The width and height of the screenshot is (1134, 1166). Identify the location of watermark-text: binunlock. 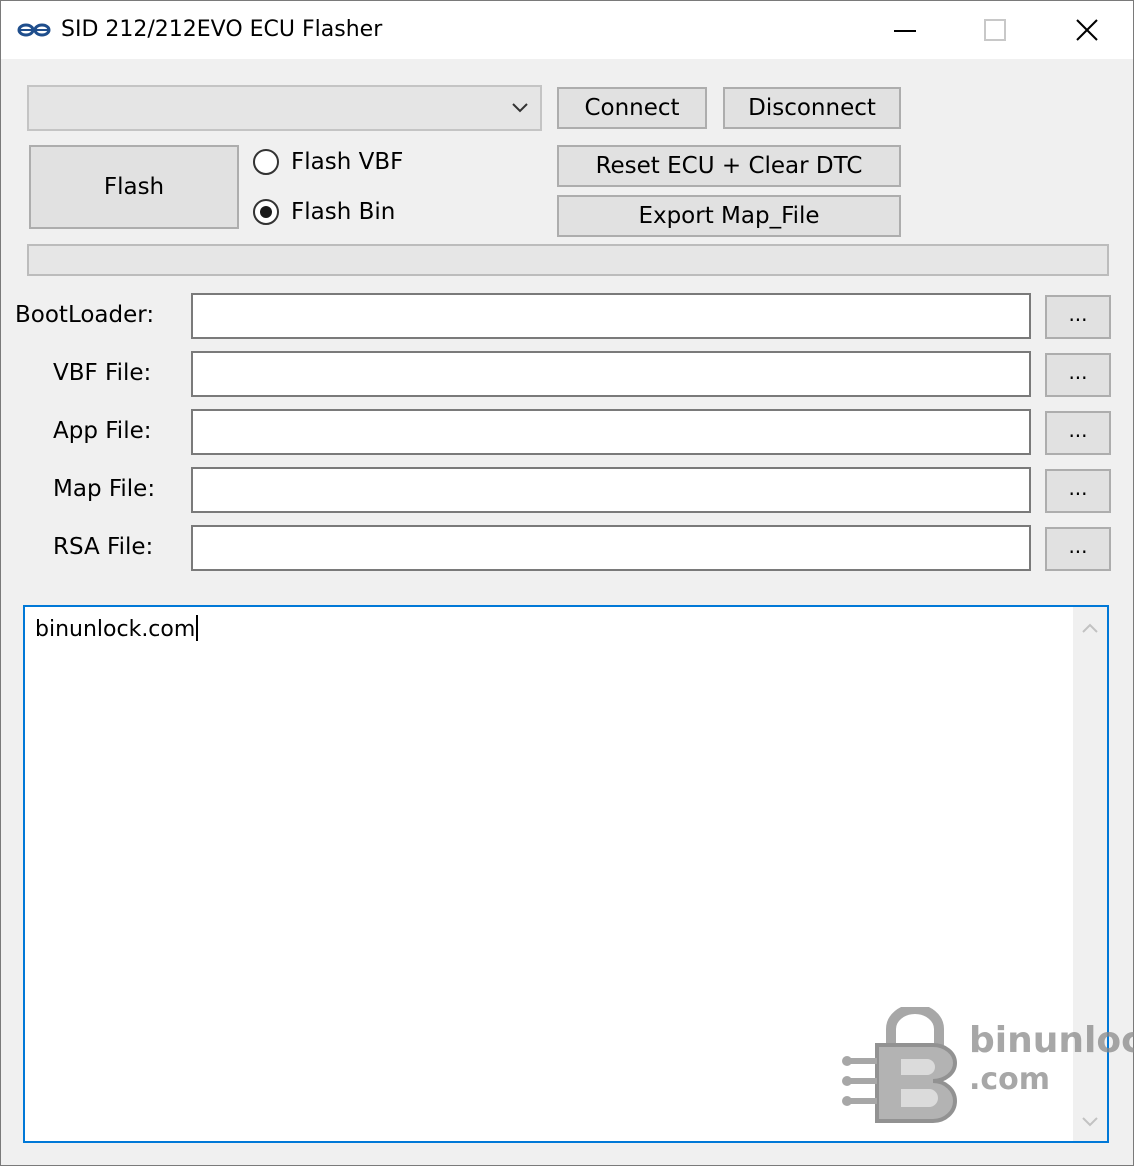
(1051, 1040).